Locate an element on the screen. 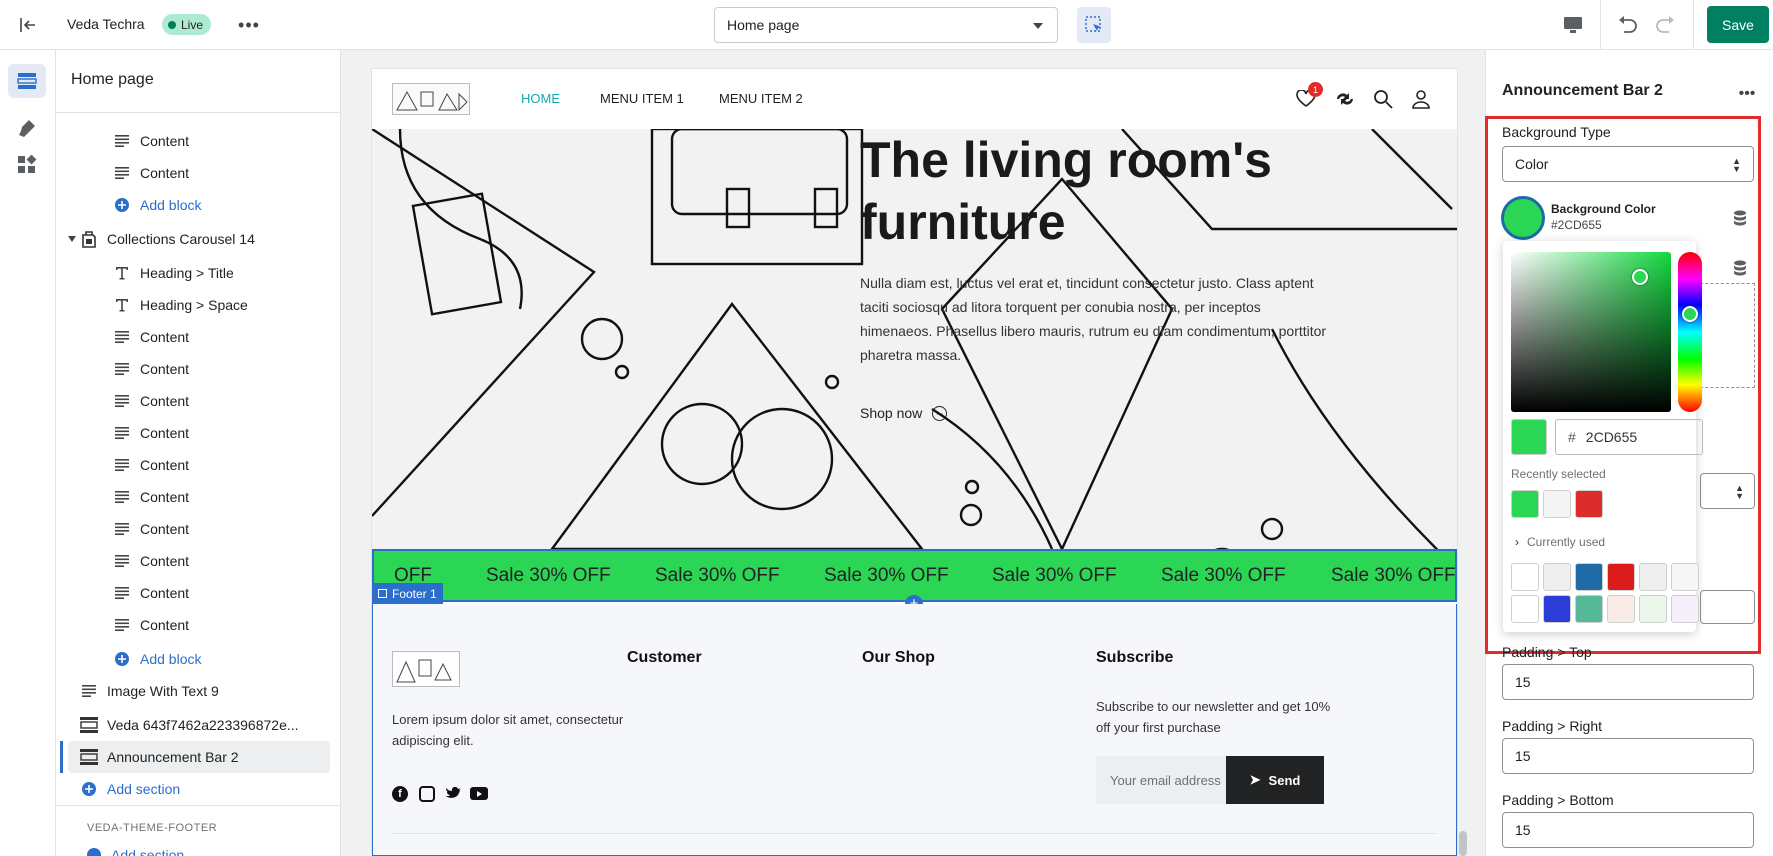 The height and width of the screenshot is (856, 1773). sections-icon is located at coordinates (27, 81).